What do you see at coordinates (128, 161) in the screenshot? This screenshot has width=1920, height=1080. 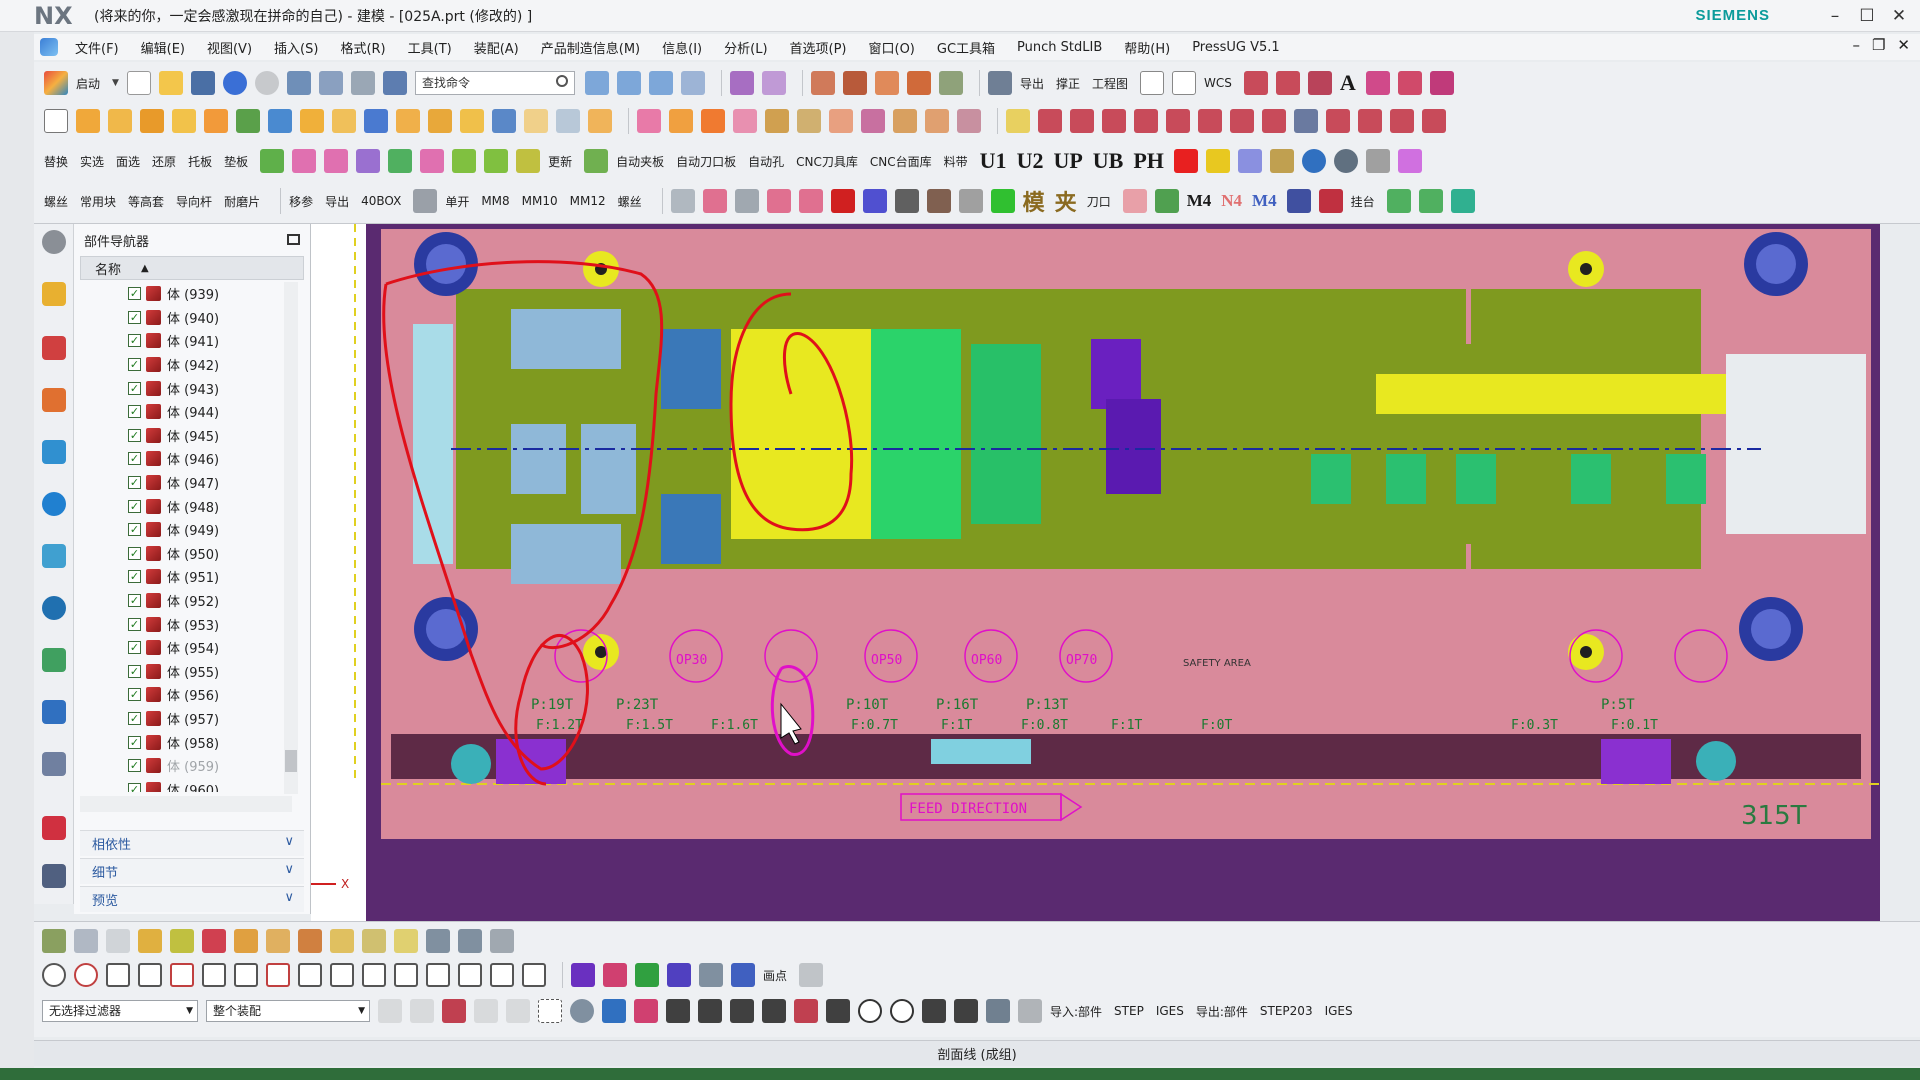 I see `face-select-button: 面选` at bounding box center [128, 161].